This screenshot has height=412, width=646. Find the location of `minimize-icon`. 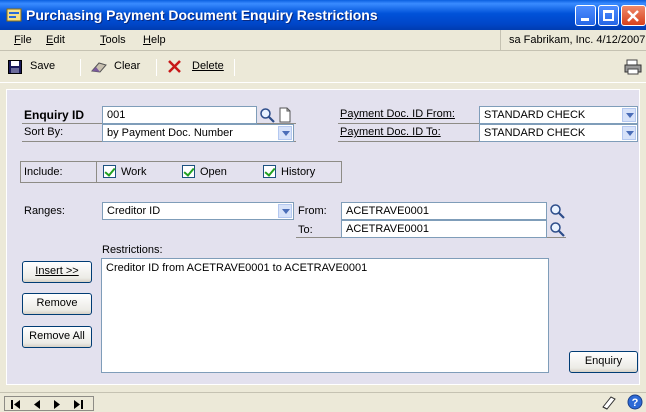

minimize-icon is located at coordinates (585, 19).